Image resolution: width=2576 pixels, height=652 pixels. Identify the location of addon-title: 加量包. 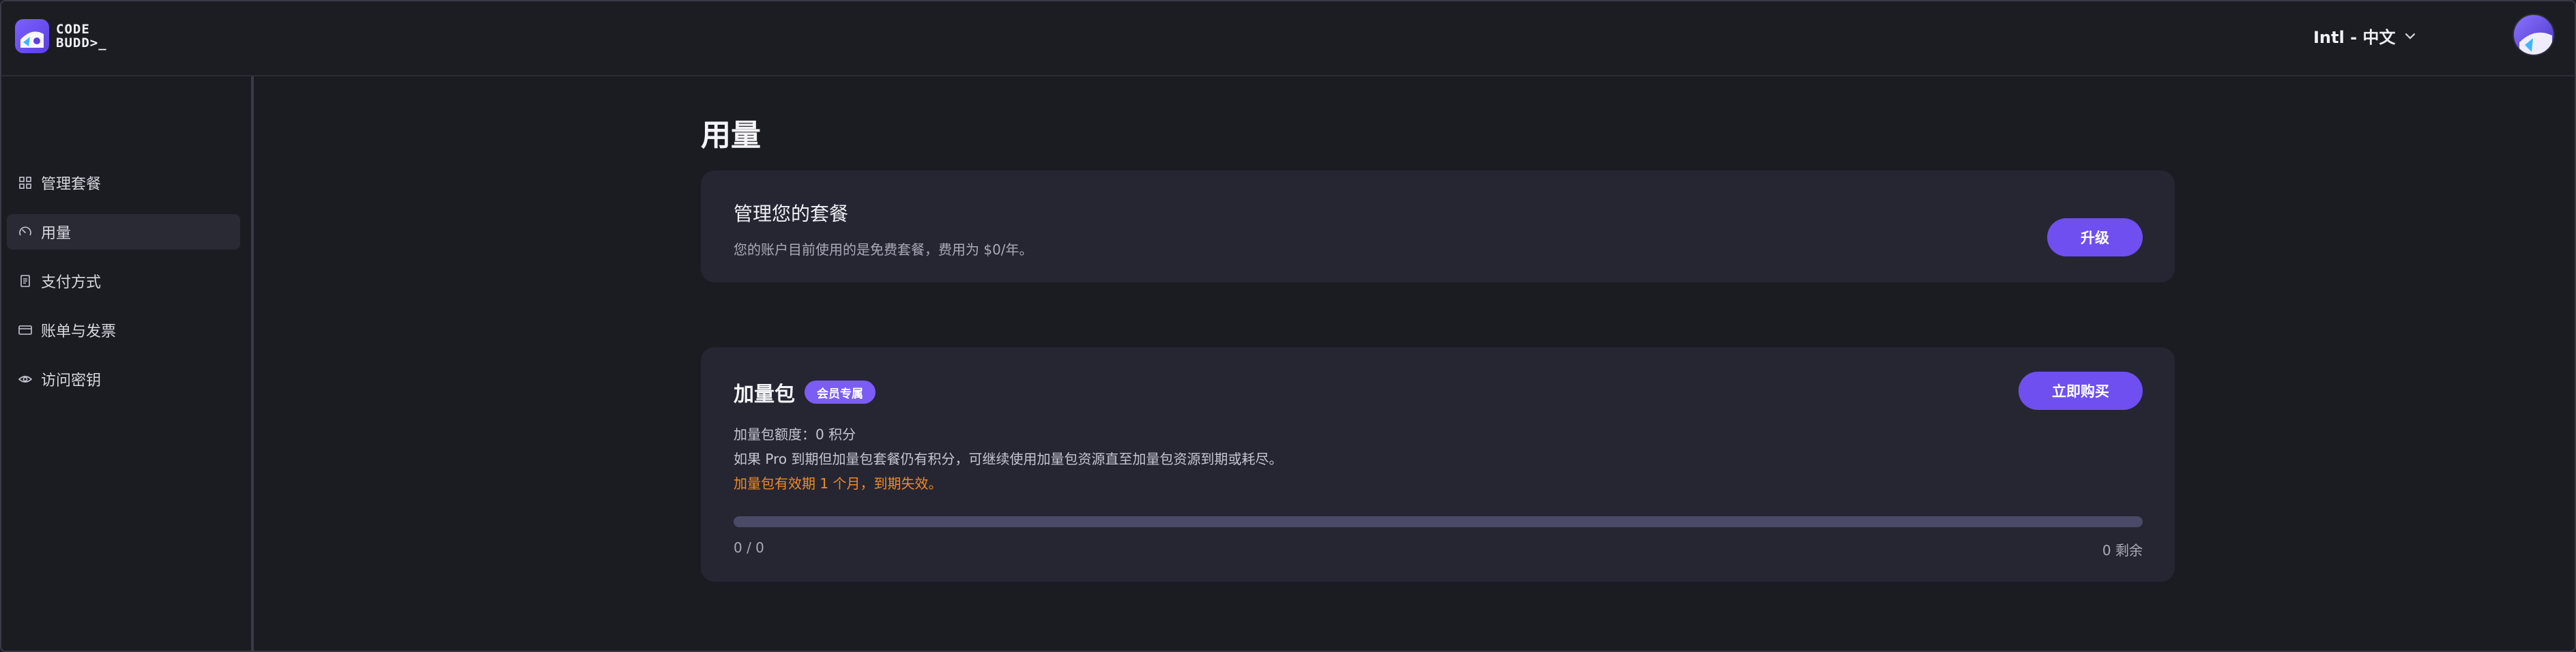
(764, 394).